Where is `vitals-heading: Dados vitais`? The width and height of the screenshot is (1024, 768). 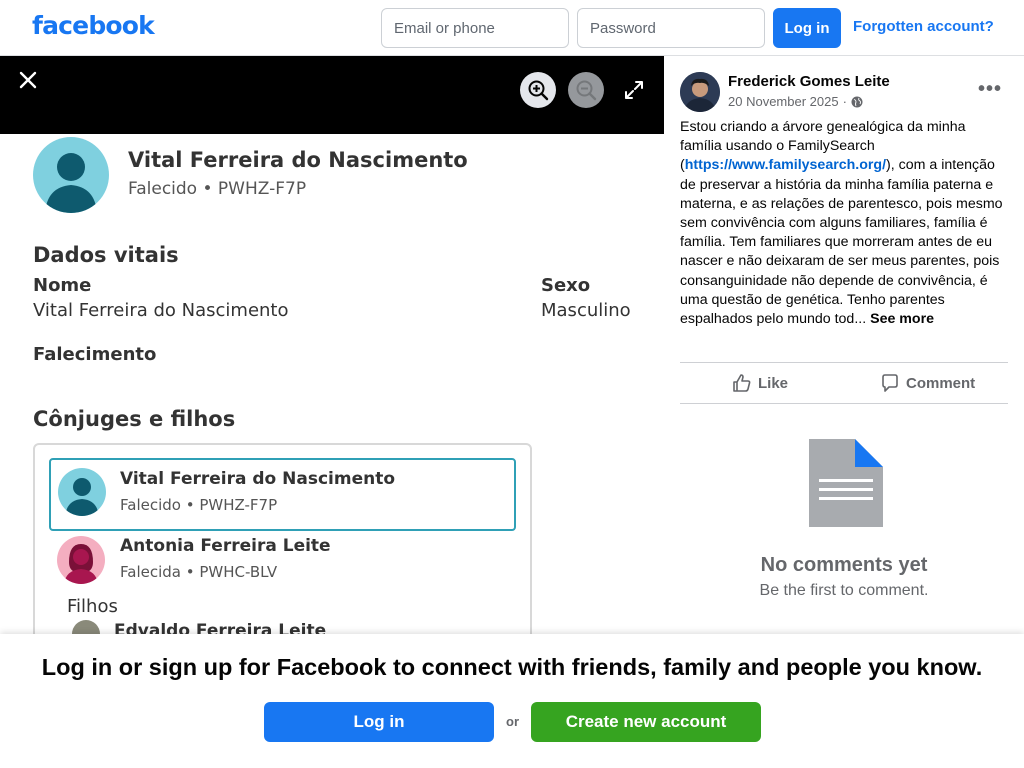
vitals-heading: Dados vitais is located at coordinates (106, 255).